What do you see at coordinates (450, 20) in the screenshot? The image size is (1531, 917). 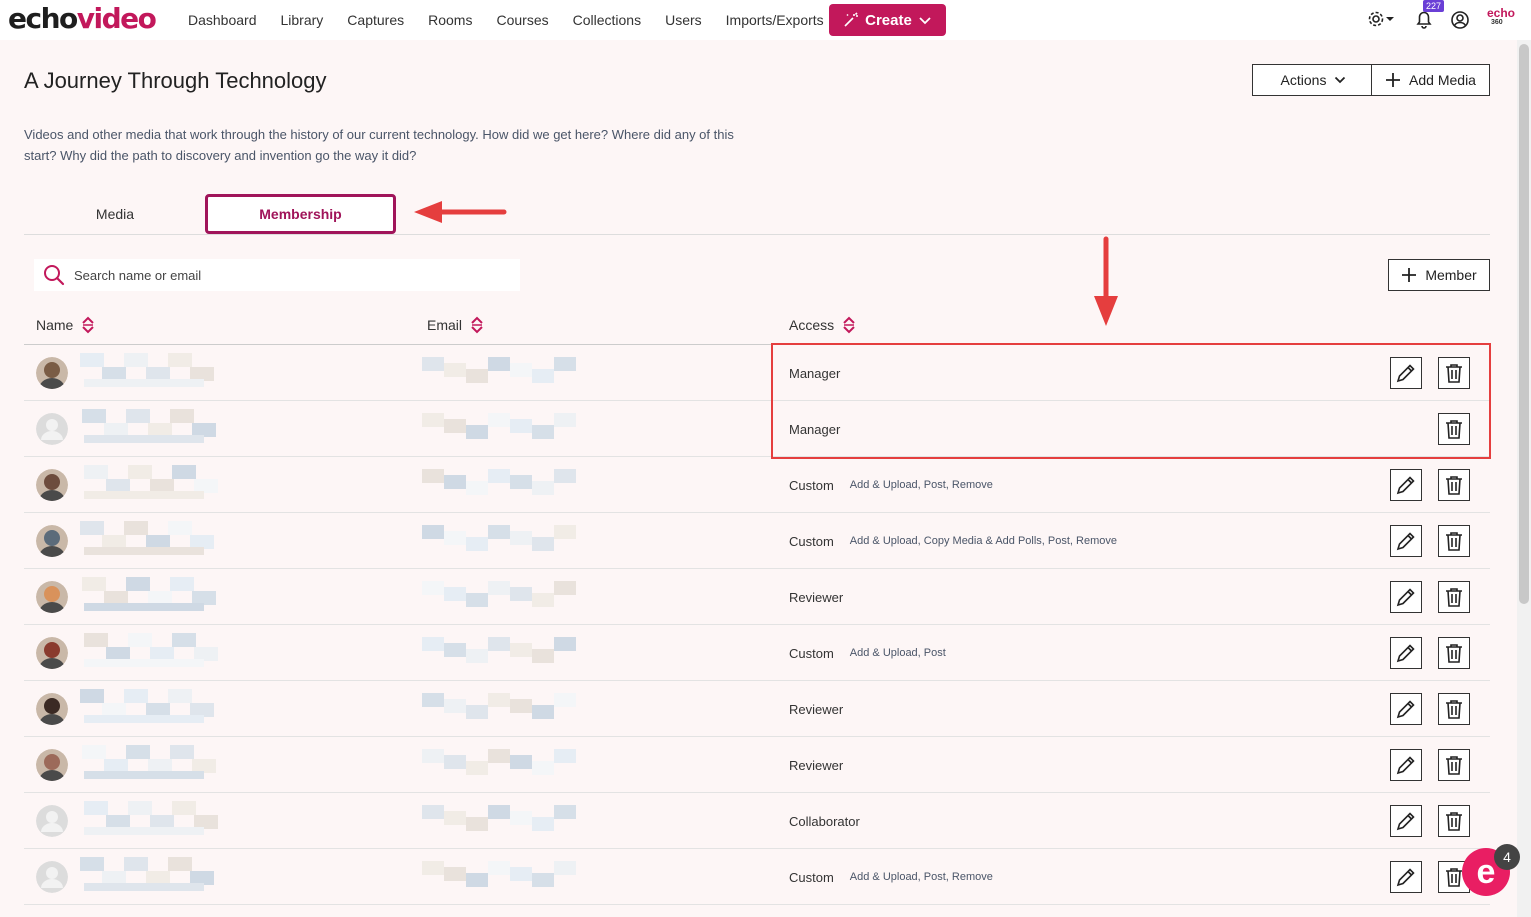 I see `nav-rooms: Rooms` at bounding box center [450, 20].